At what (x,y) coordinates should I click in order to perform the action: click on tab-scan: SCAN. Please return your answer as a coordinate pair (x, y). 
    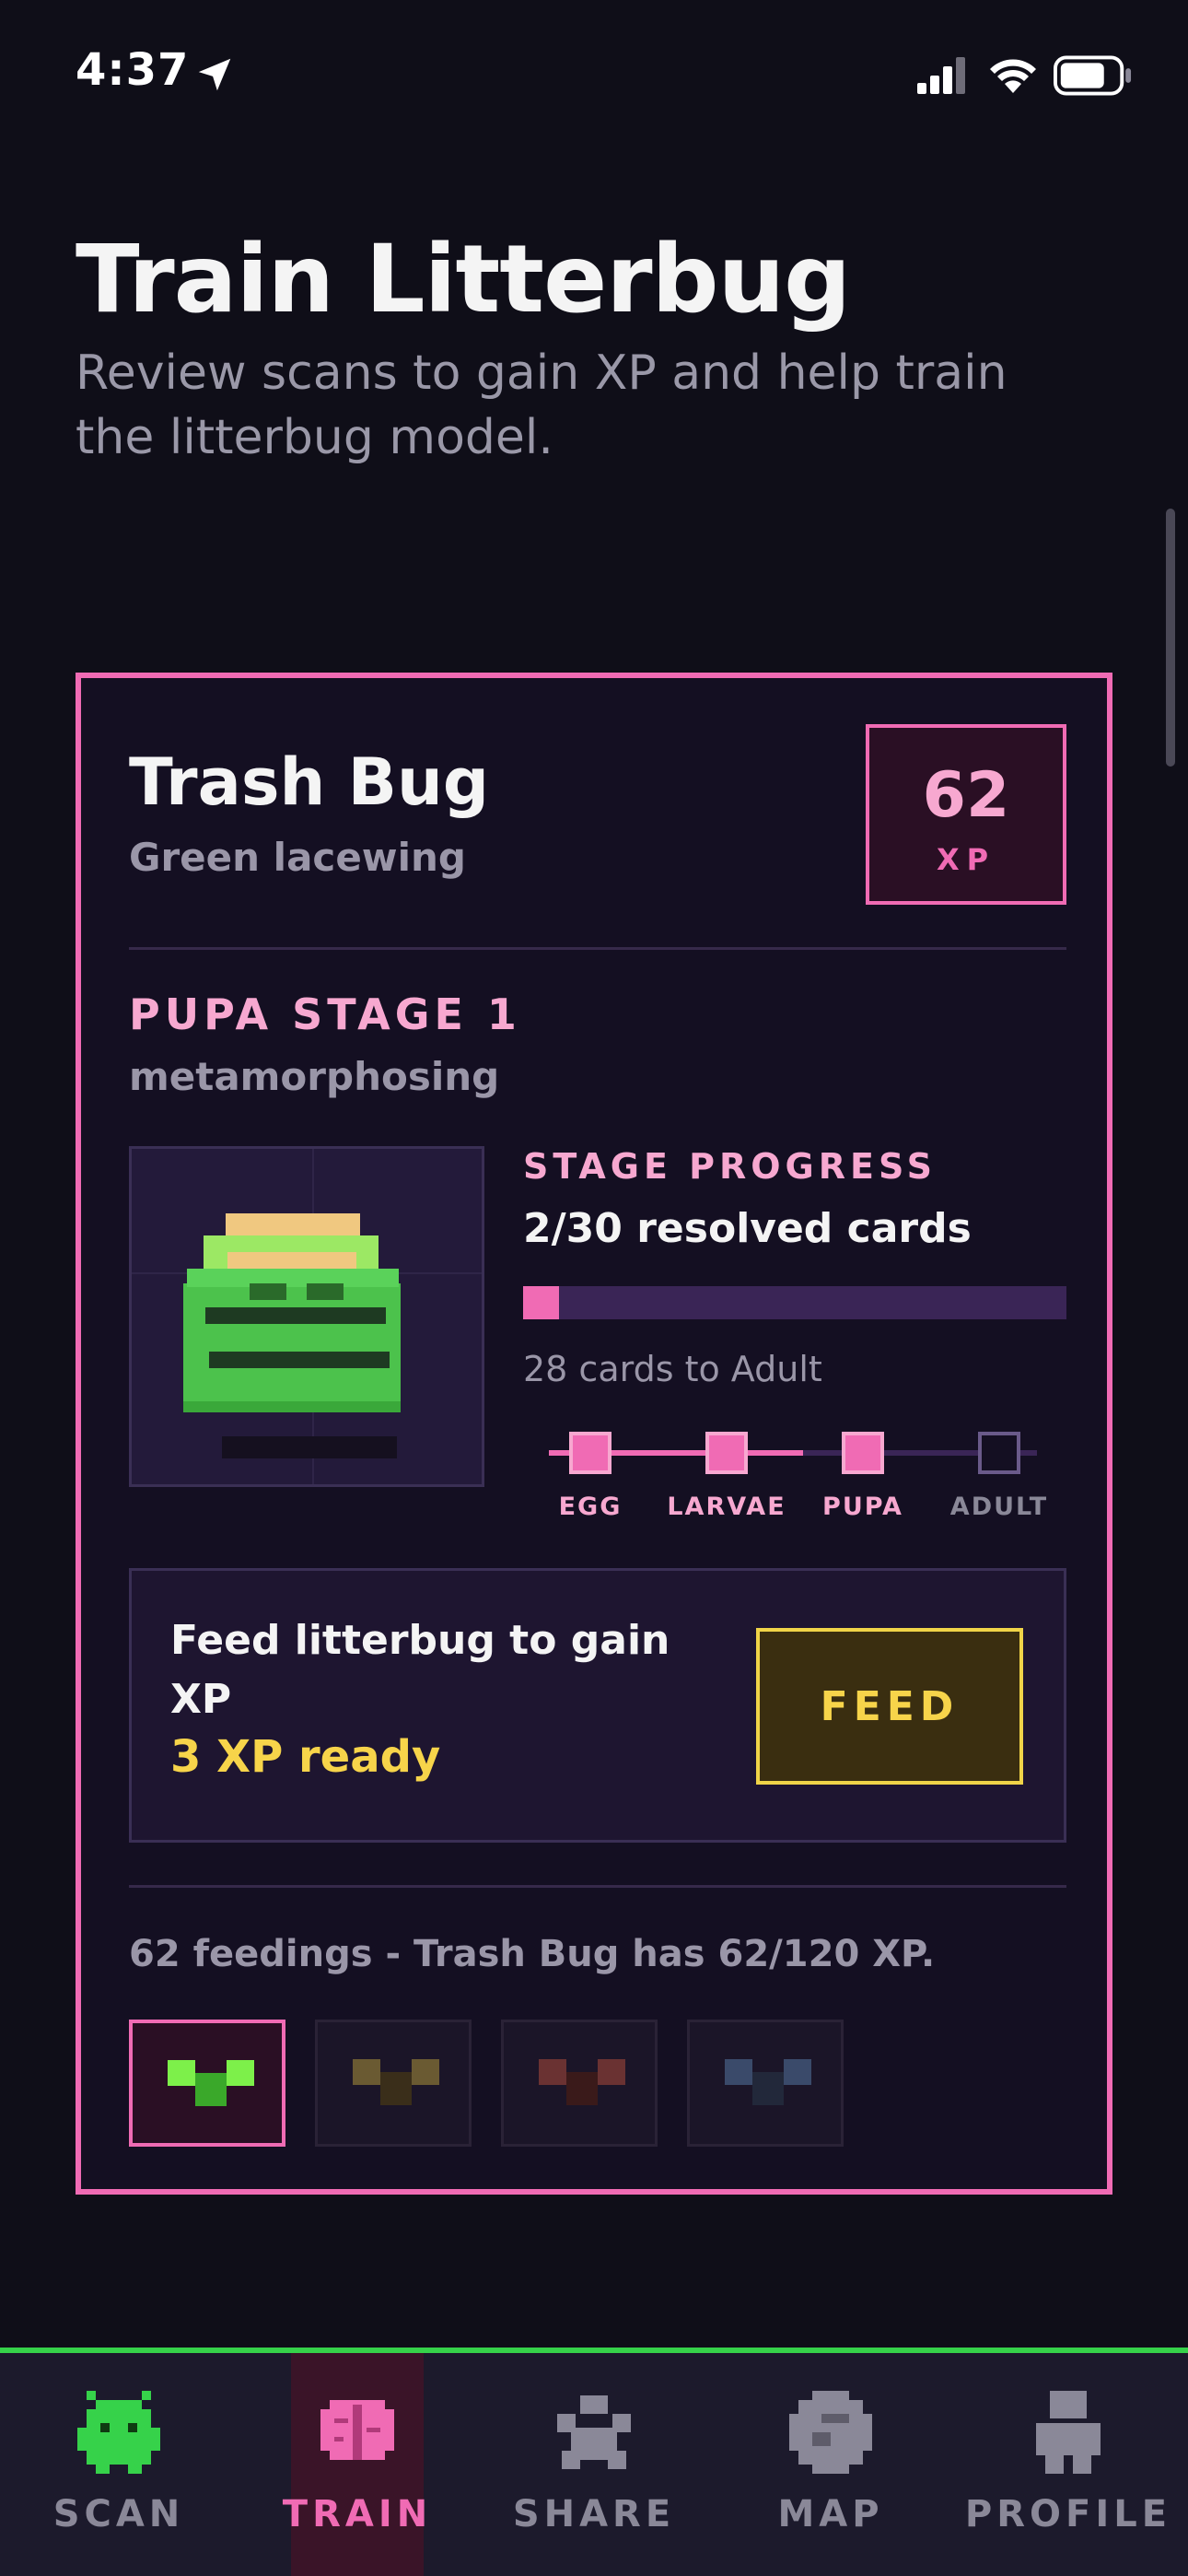
    Looking at the image, I should click on (119, 2464).